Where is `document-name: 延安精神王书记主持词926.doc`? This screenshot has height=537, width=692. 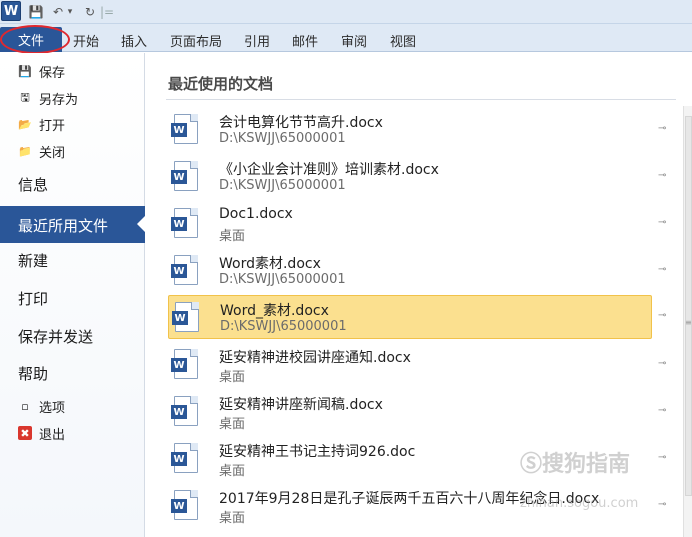
document-name: 延安精神王书记主持词926.doc is located at coordinates (317, 452).